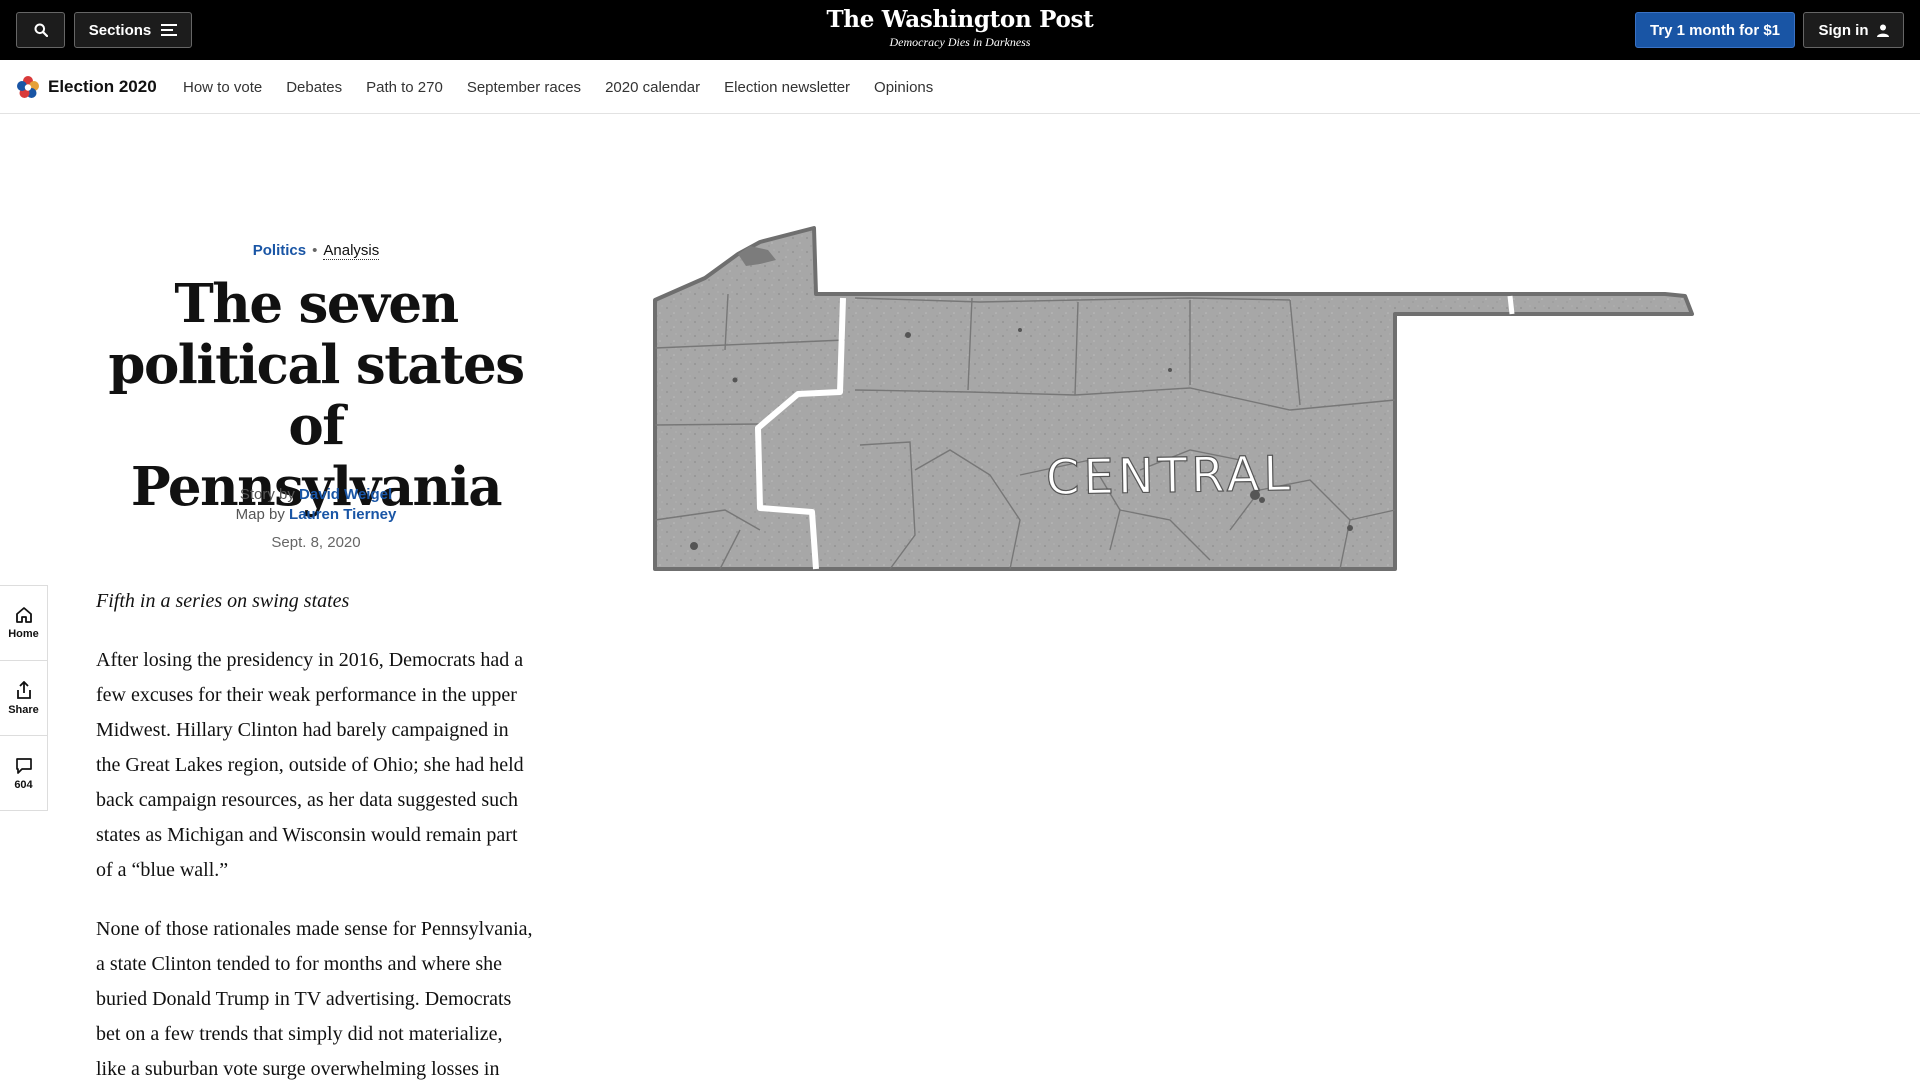  I want to click on sections-button: Sections, so click(133, 30).